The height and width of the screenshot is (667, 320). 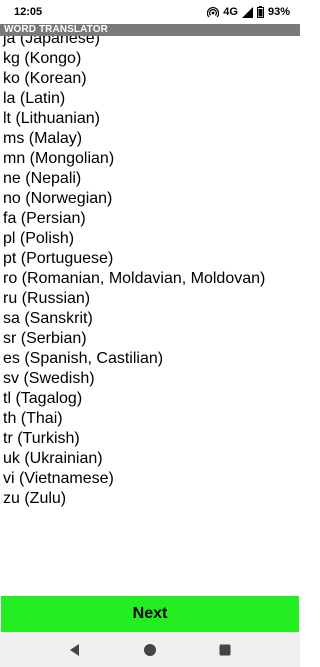 I want to click on language-item: lt (Lithuanian), so click(x=134, y=119).